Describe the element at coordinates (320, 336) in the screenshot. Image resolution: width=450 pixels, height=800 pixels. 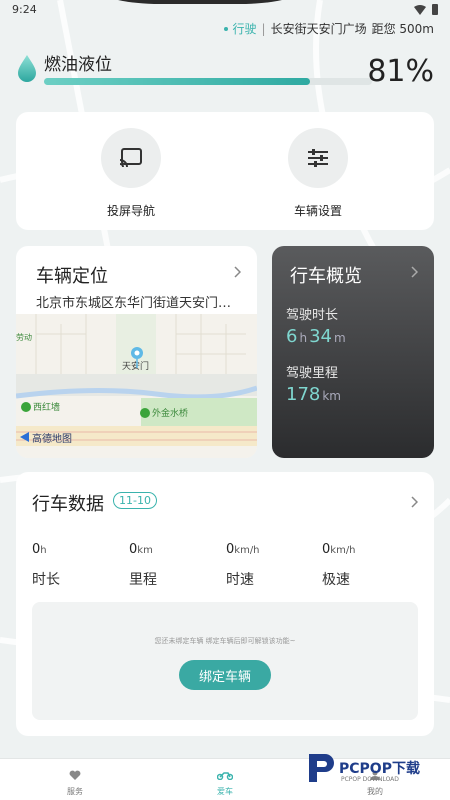
I see `duration-minutes: 34` at that location.